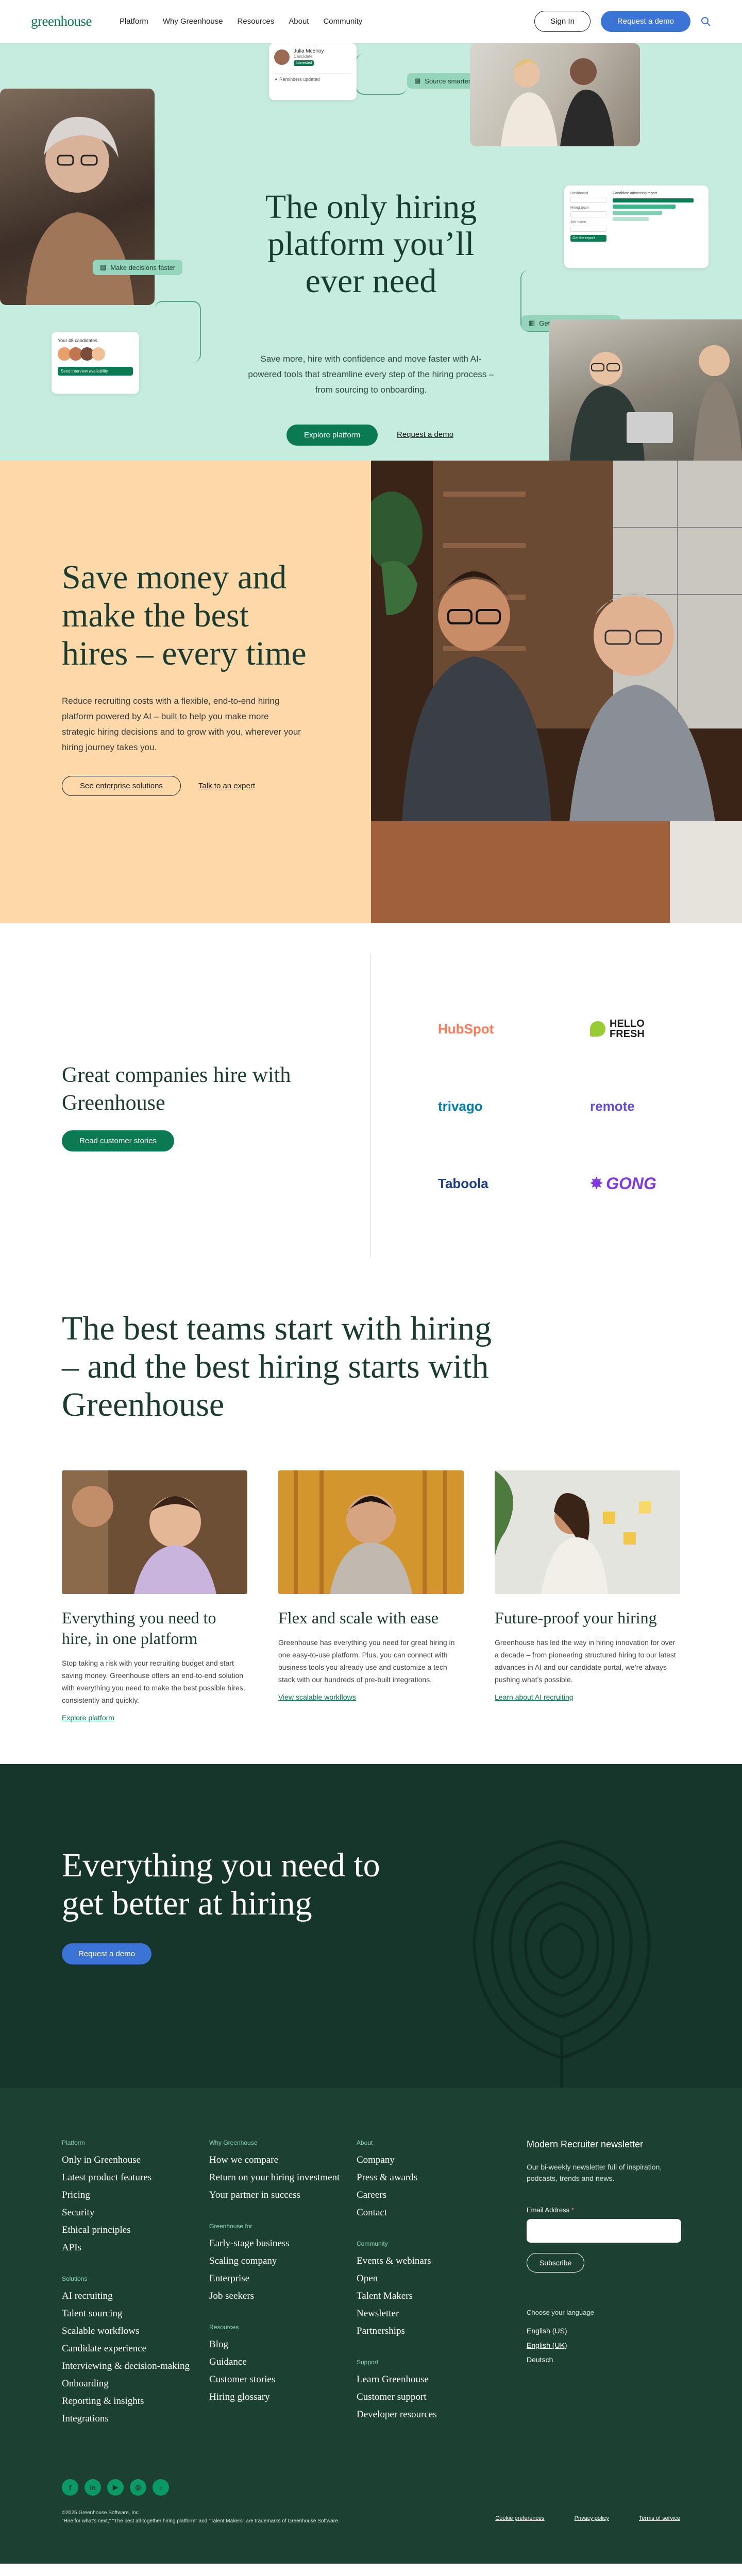 The height and width of the screenshot is (2576, 742). What do you see at coordinates (138, 2488) in the screenshot?
I see `instagram-icon: ◎` at bounding box center [138, 2488].